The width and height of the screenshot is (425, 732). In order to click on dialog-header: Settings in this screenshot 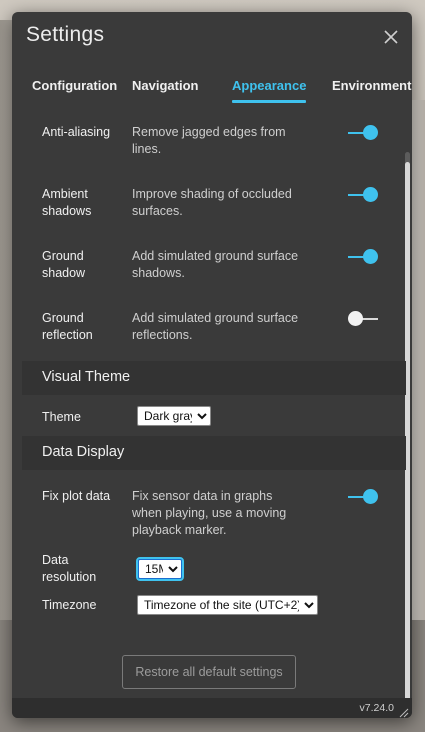, I will do `click(212, 37)`.